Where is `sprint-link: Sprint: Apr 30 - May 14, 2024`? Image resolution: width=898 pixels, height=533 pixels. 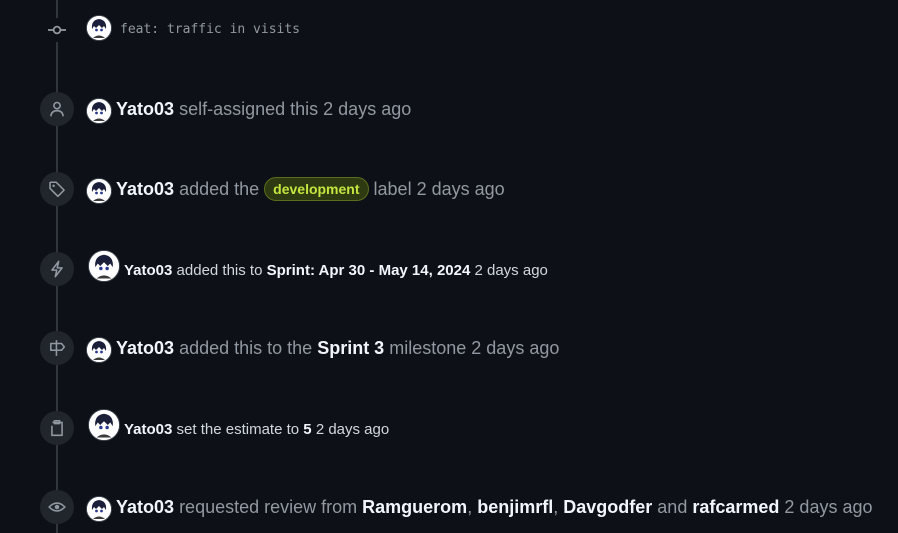 sprint-link: Sprint: Apr 30 - May 14, 2024 is located at coordinates (369, 270).